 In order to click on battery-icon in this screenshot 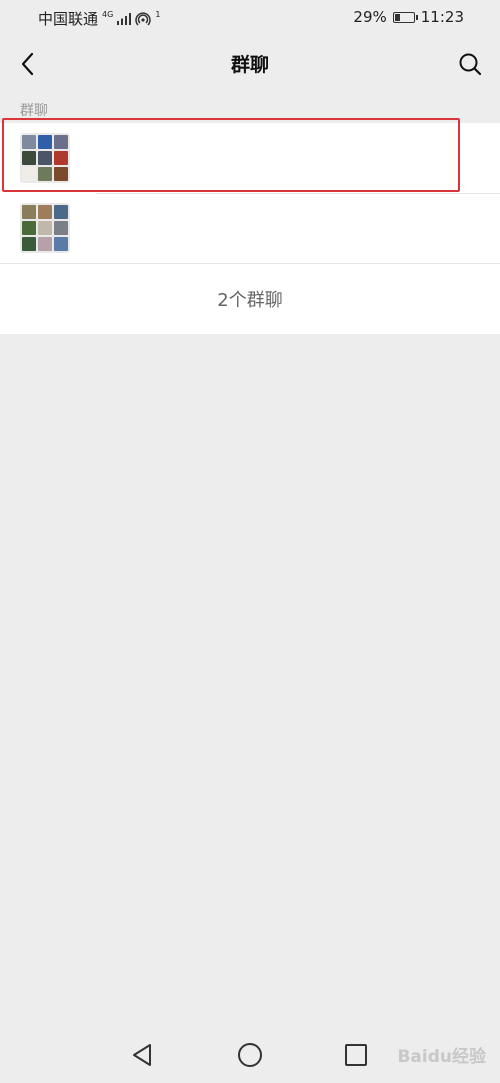, I will do `click(405, 17)`.